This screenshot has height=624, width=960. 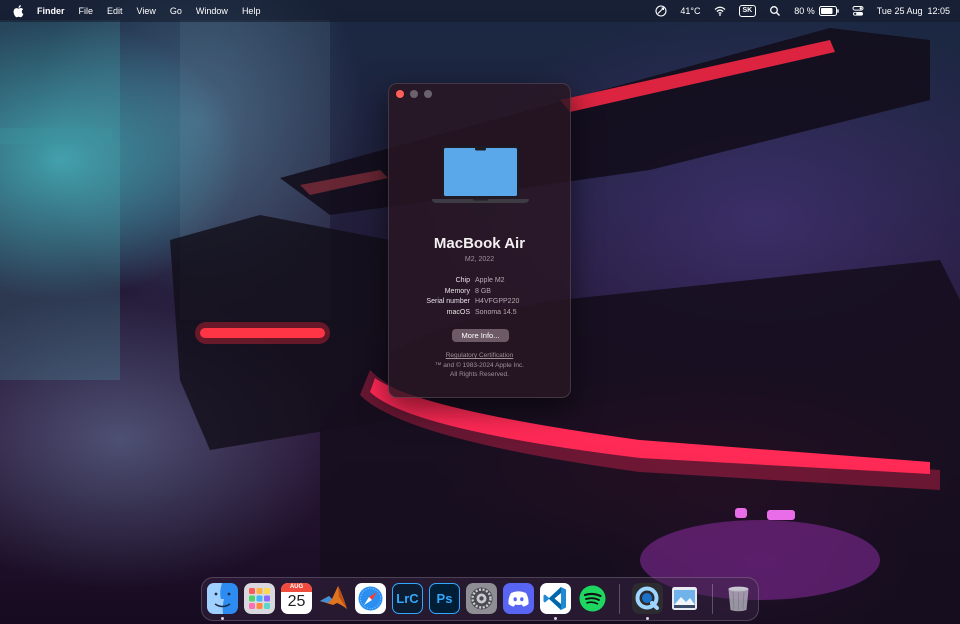 I want to click on battery-percentage: 80 %, so click(x=804, y=11).